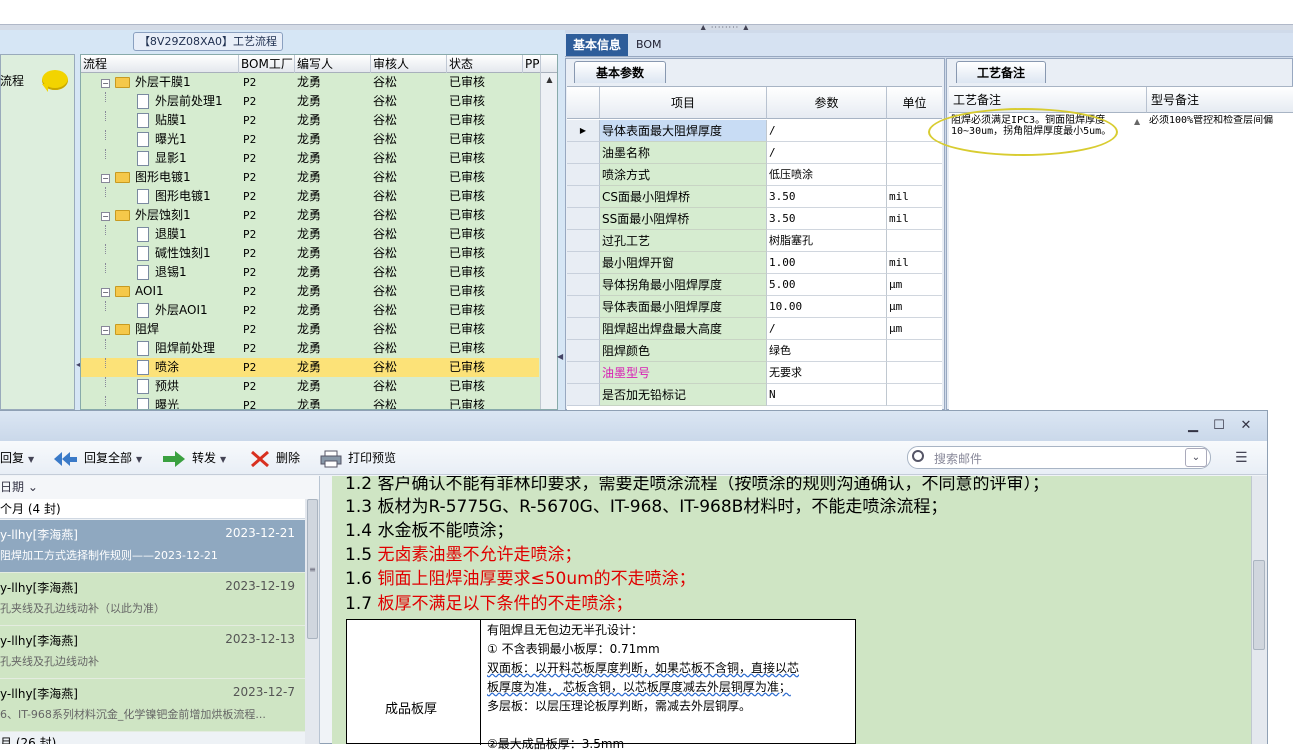 The width and height of the screenshot is (1293, 754). I want to click on tree-row: 贴膜1 P2 龙勇 谷松 已审核, so click(310, 120).